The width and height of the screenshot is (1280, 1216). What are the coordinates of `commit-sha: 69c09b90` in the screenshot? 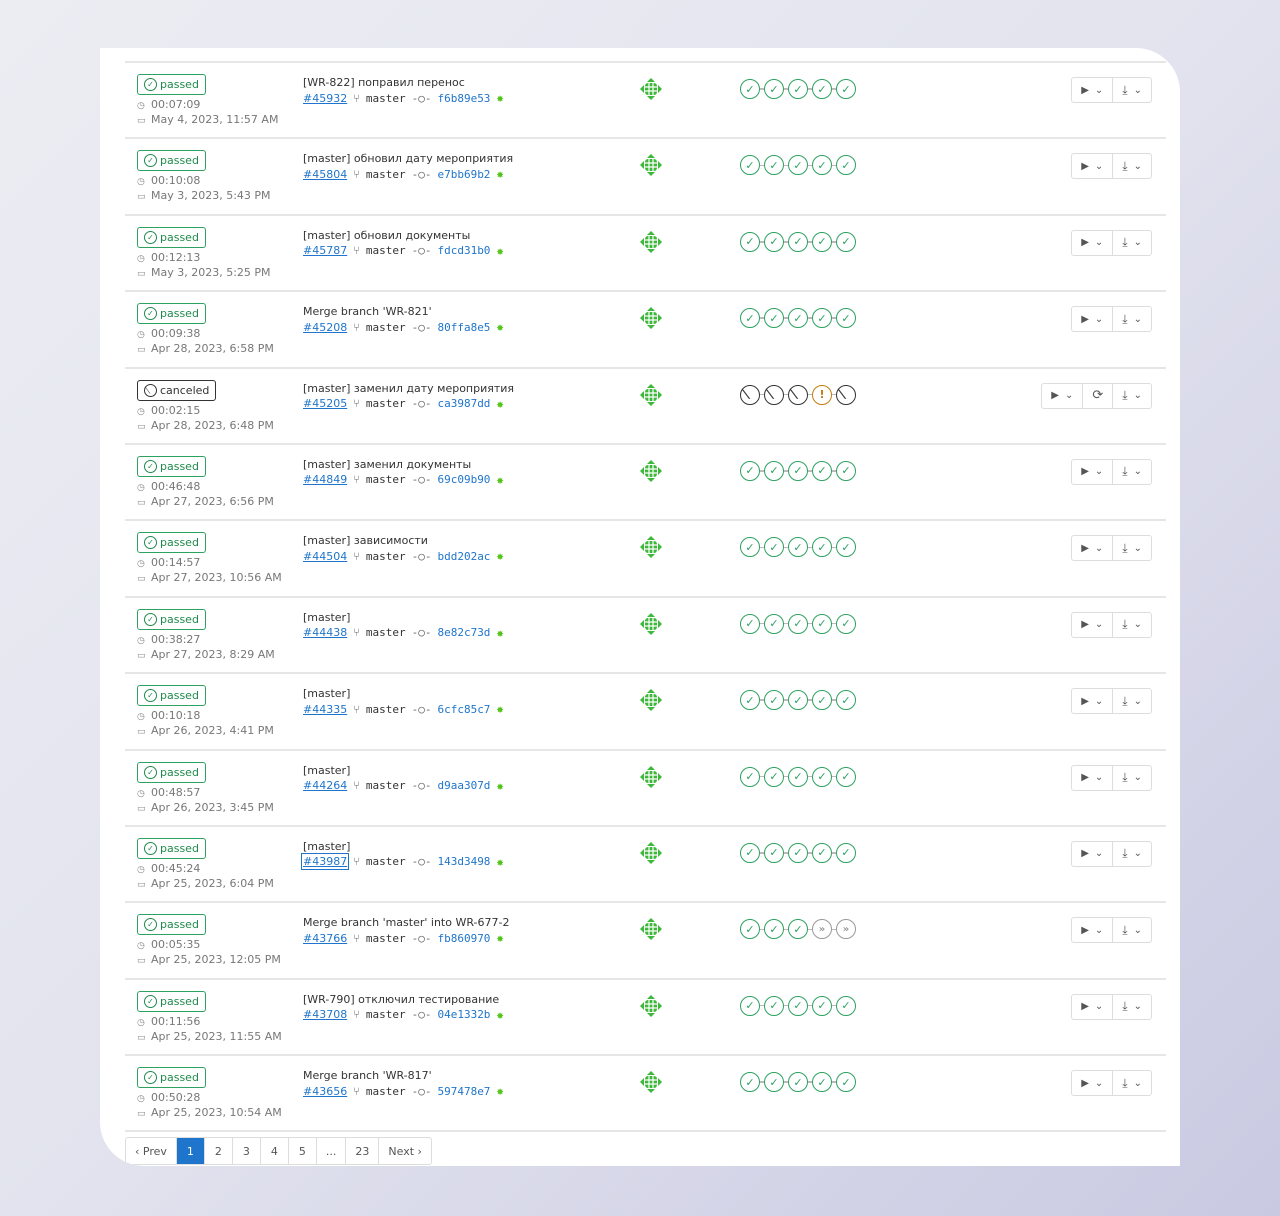 It's located at (463, 479).